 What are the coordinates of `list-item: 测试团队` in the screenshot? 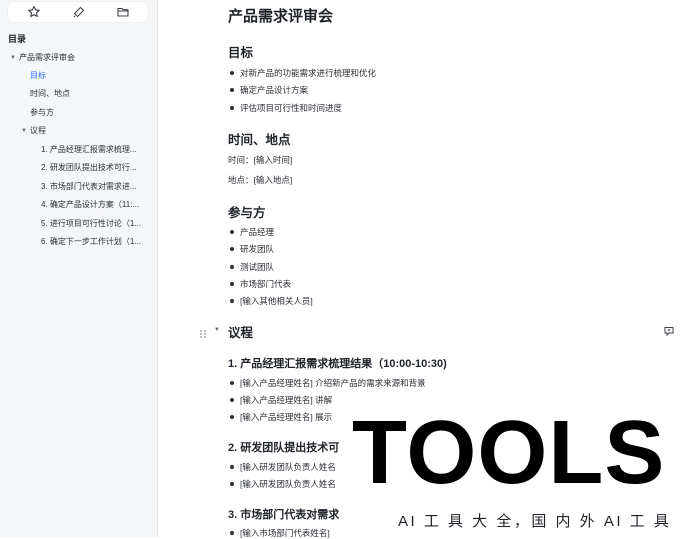 It's located at (252, 267).